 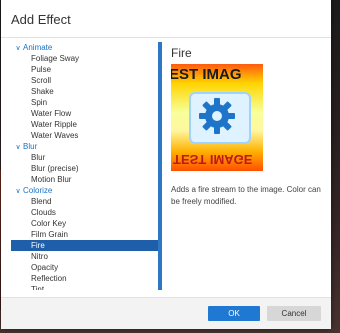 I want to click on tree-item-reflection: Reflection, so click(x=84, y=278).